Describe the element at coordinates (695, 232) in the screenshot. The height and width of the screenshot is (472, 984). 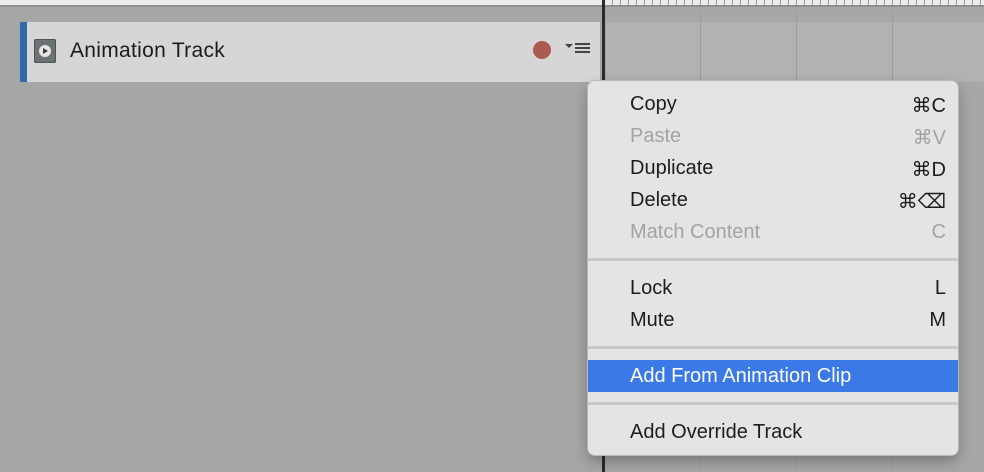
I see `menu-item-label: Match Content` at that location.